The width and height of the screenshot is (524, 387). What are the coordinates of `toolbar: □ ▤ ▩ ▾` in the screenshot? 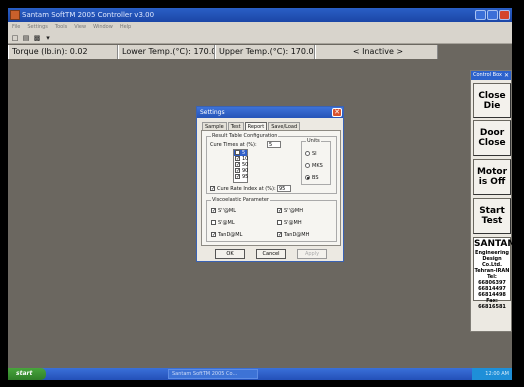 It's located at (260, 38).